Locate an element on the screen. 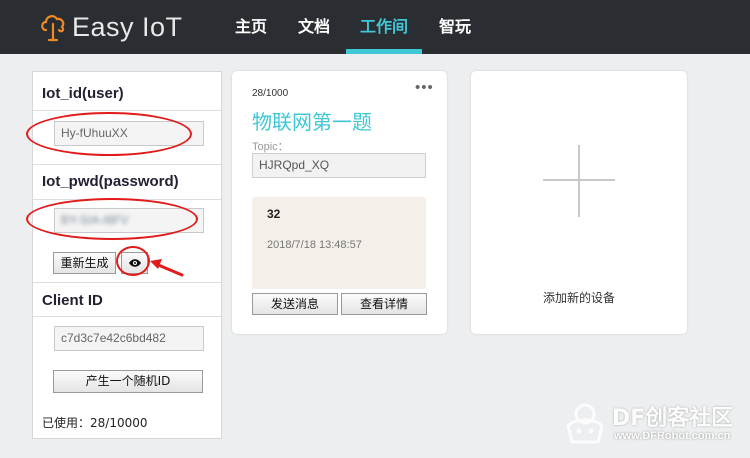 The height and width of the screenshot is (458, 750). generate-random-id-button: 产生一个随机ID is located at coordinates (128, 381).